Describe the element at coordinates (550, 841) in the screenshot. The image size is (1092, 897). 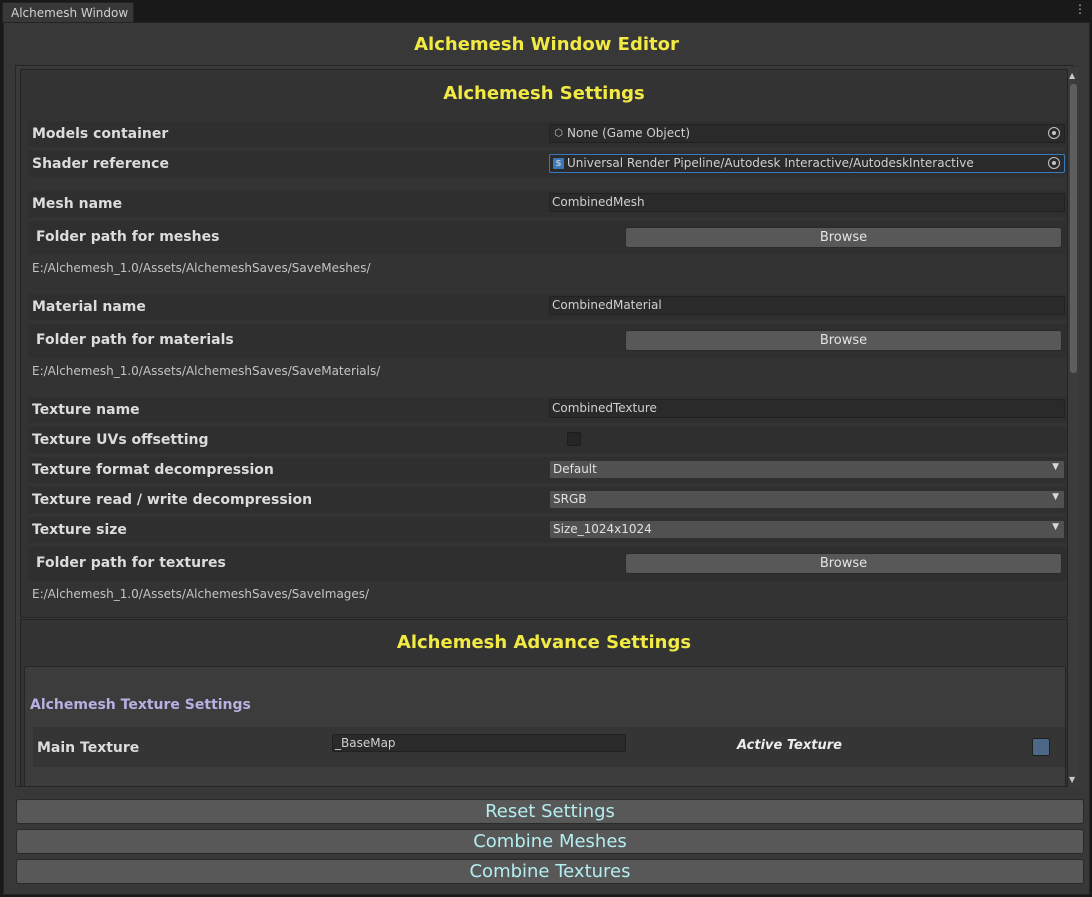
I see `combine-meshes-button: Combine Meshes` at that location.